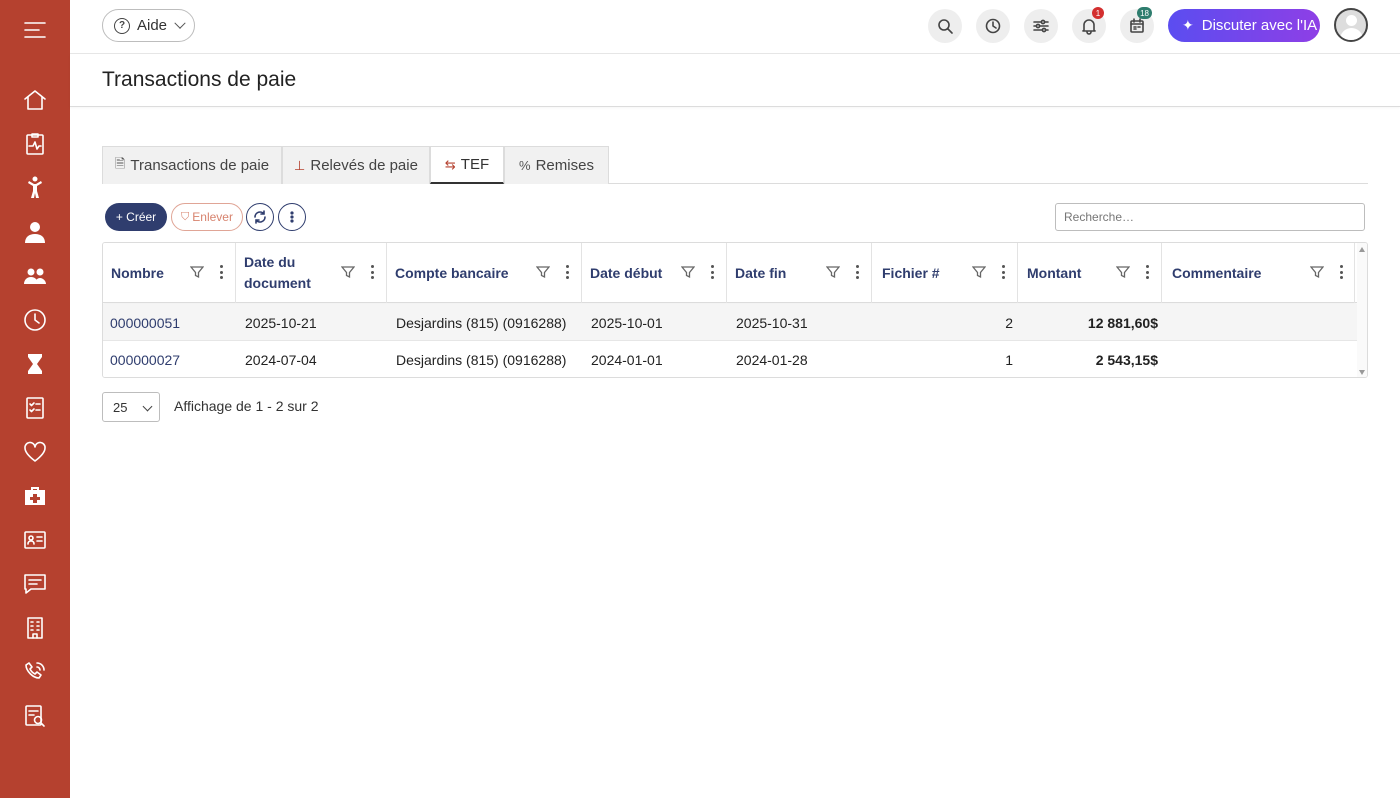  I want to click on avatar, so click(1351, 25).